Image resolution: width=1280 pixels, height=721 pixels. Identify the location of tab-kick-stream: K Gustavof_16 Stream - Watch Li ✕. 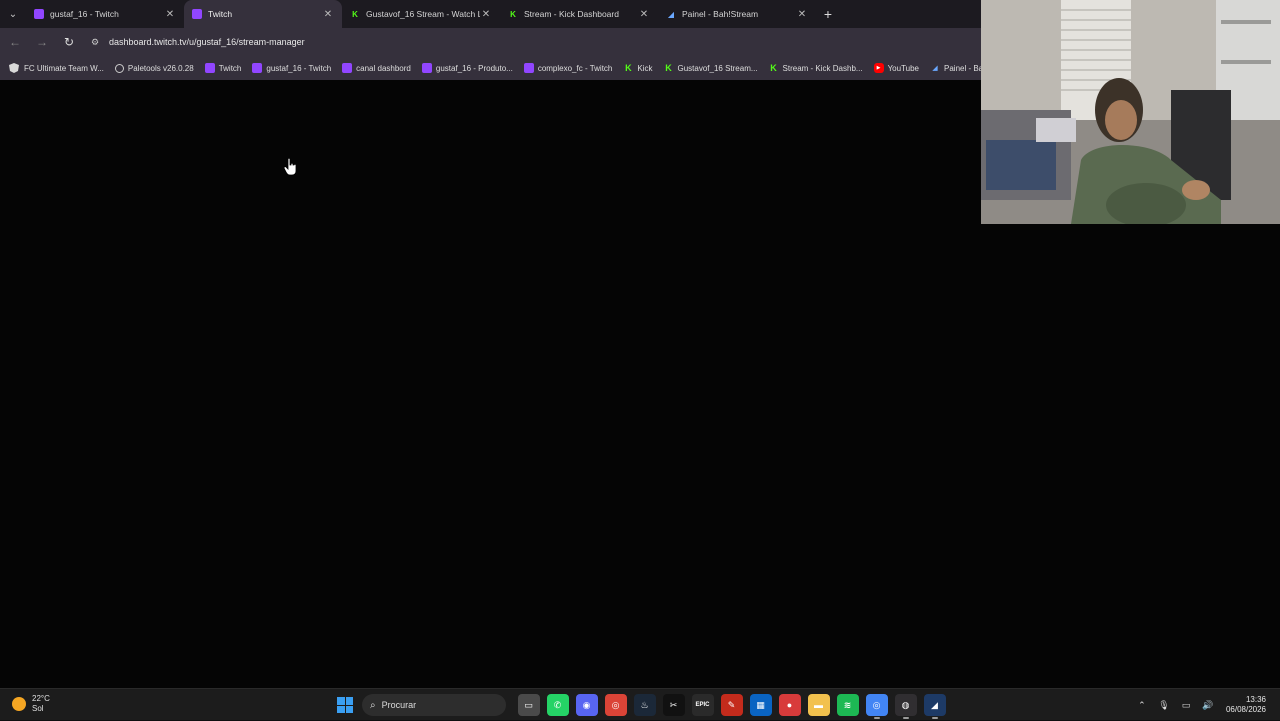
(421, 14).